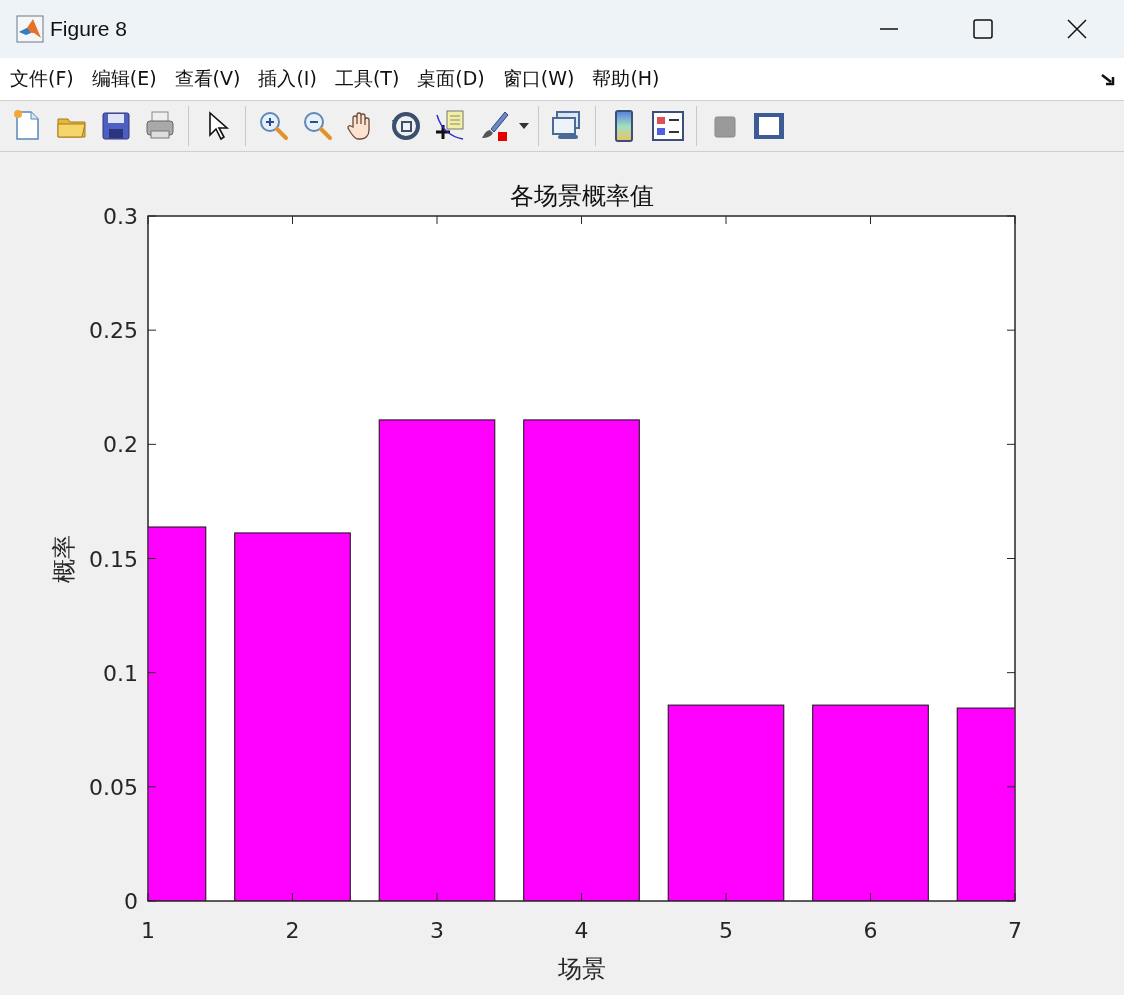  What do you see at coordinates (30, 29) in the screenshot?
I see `app-logo-icon` at bounding box center [30, 29].